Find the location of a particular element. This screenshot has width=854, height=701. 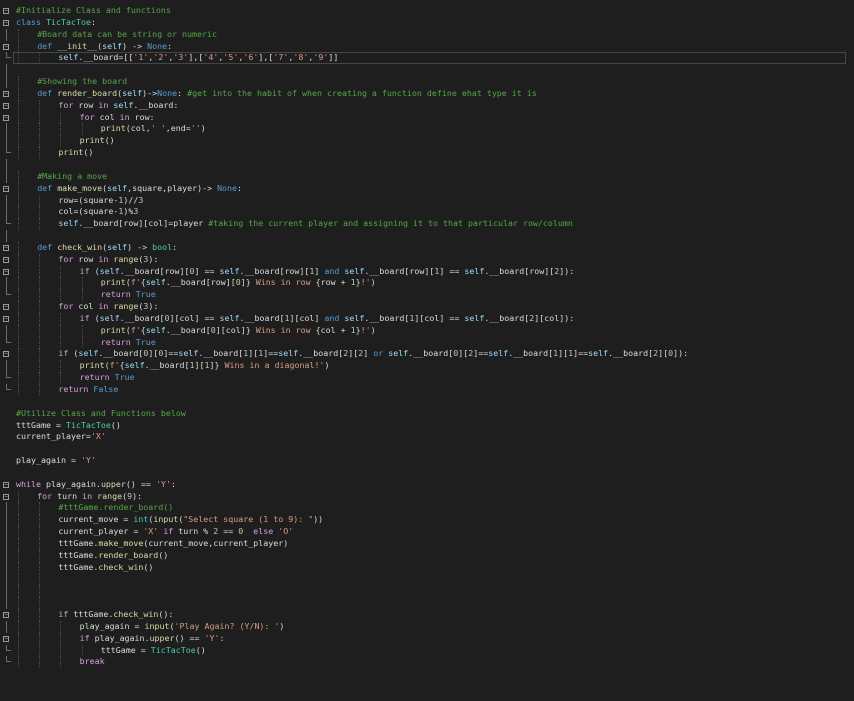

code-line: − while play_again.upper() == 'Y': is located at coordinates (427, 485).